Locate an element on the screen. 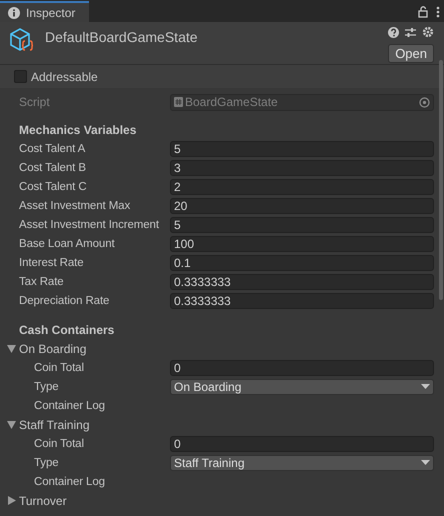 This screenshot has height=516, width=444. inspector-tab: Inspector is located at coordinates (45, 11).